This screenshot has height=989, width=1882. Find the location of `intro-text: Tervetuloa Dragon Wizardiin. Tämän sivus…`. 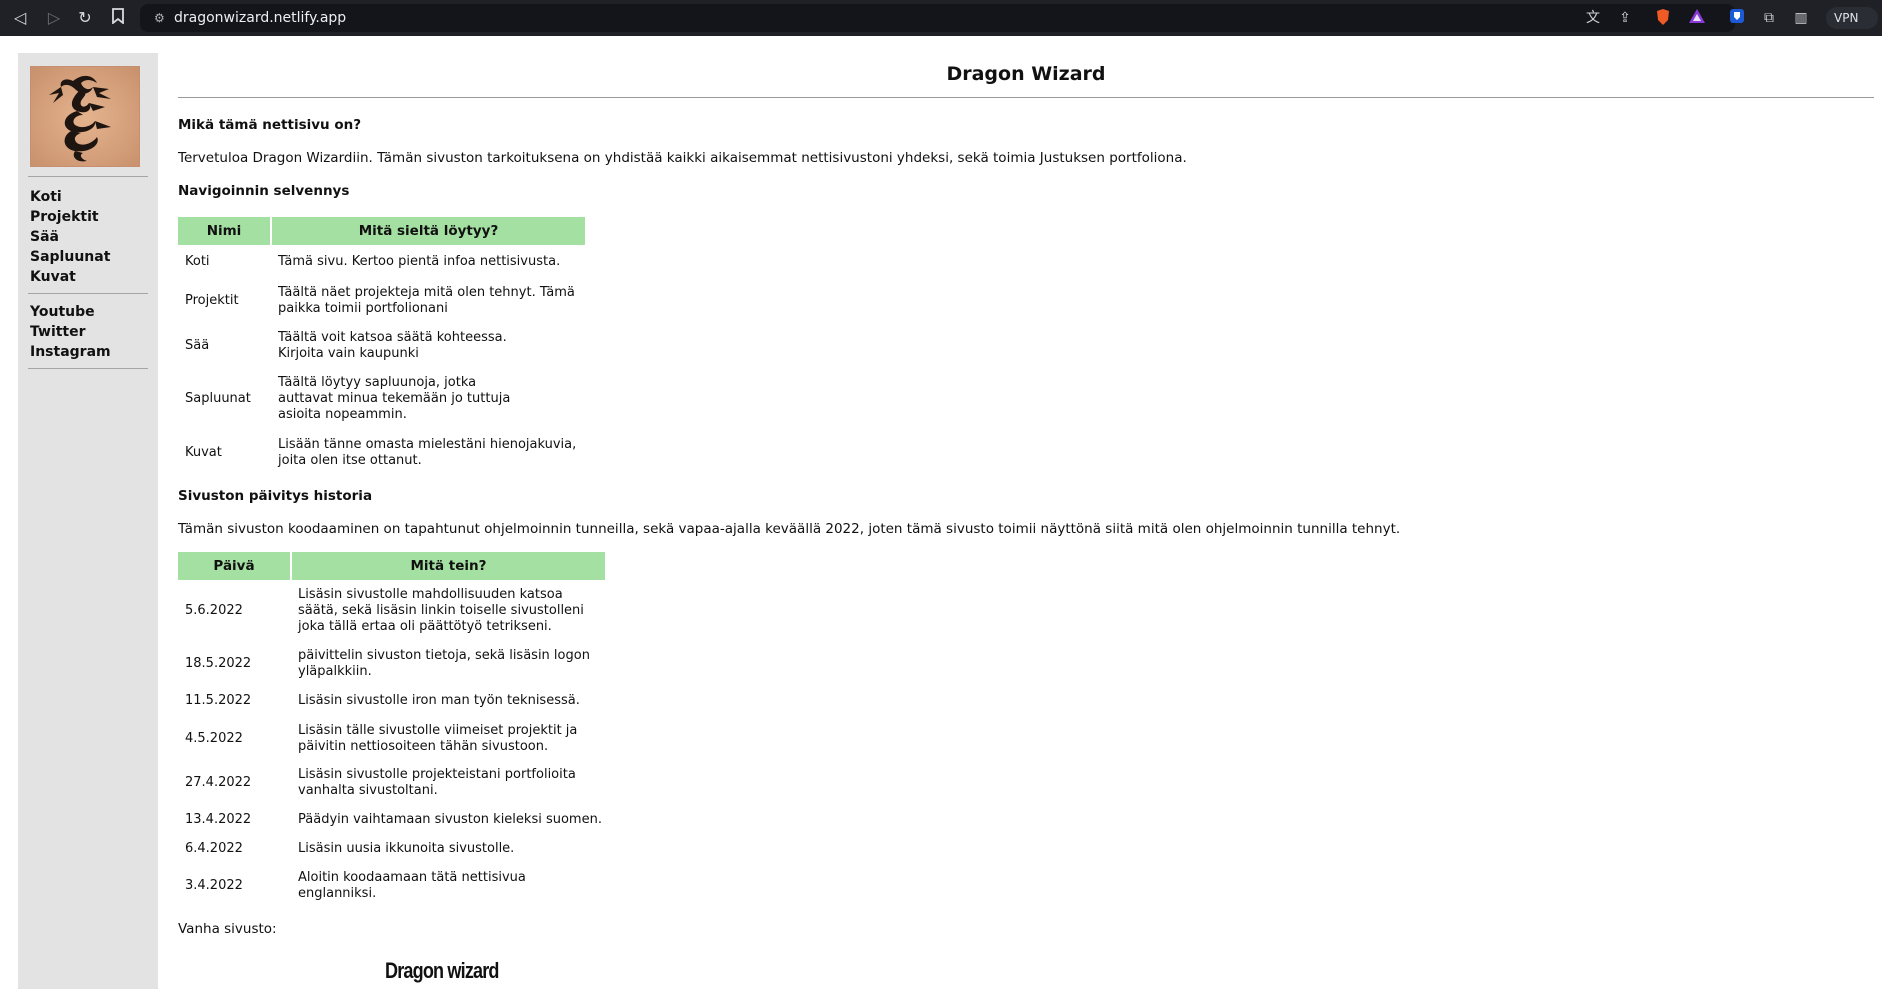

intro-text: Tervetuloa Dragon Wizardiin. Tämän sivus… is located at coordinates (682, 158).